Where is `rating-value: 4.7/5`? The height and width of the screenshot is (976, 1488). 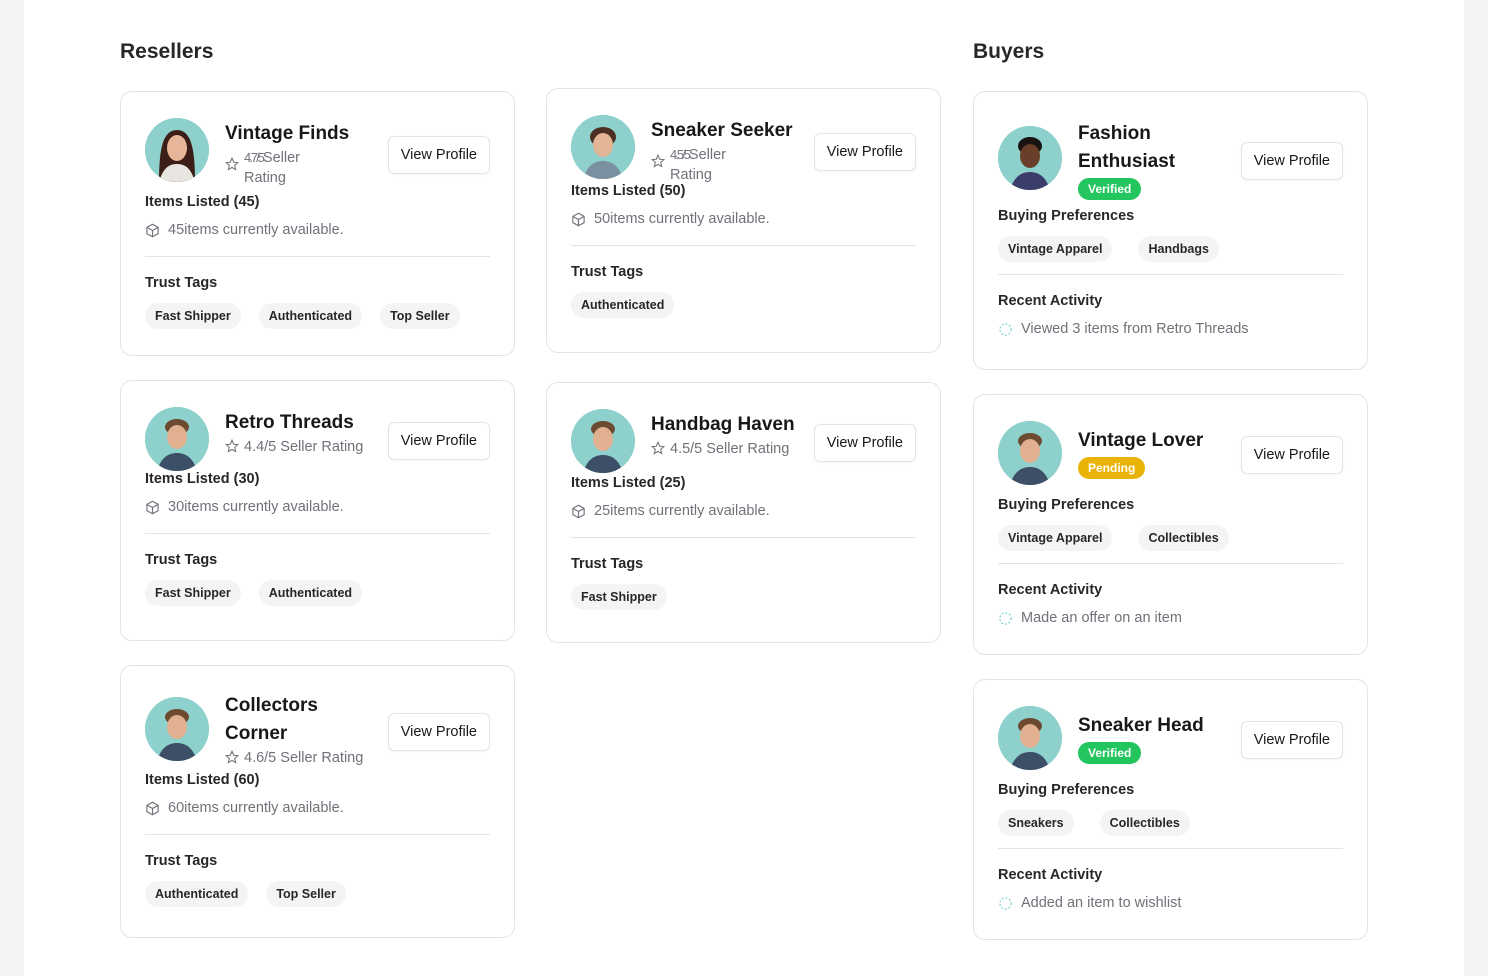
rating-value: 4.7/5 is located at coordinates (254, 157).